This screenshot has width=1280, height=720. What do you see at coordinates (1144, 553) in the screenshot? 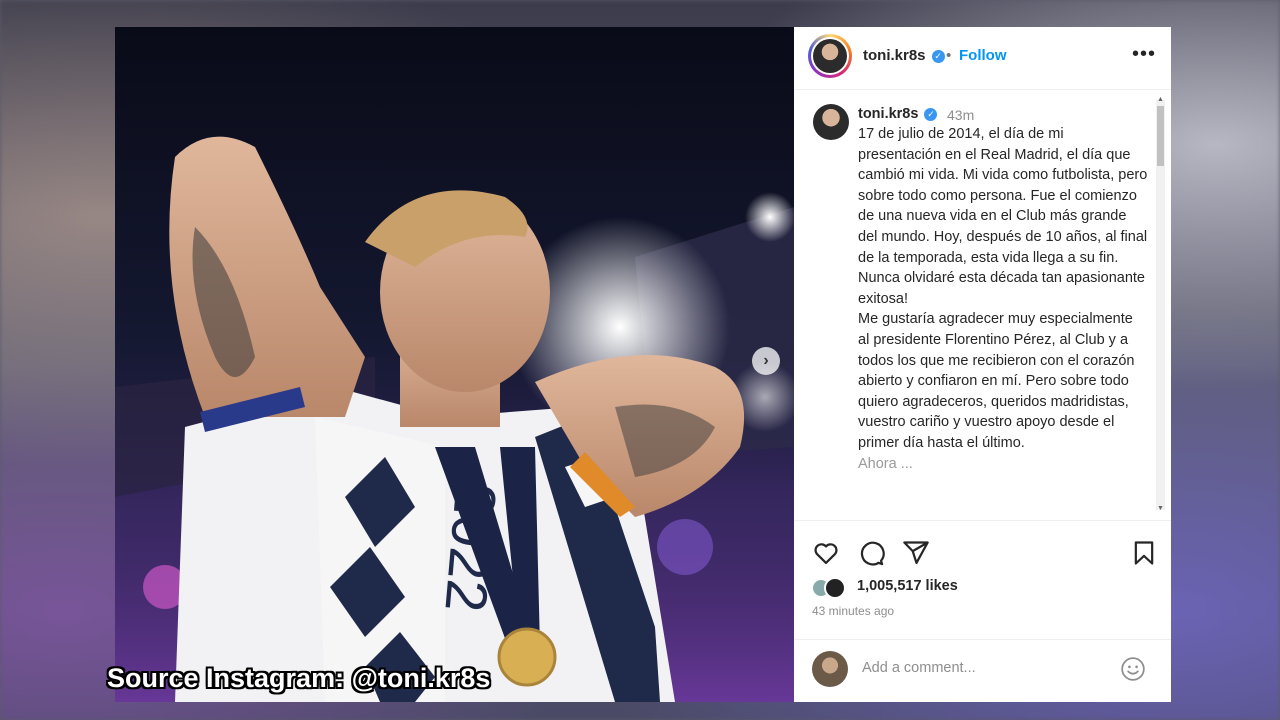
I see `bookmark-icon` at bounding box center [1144, 553].